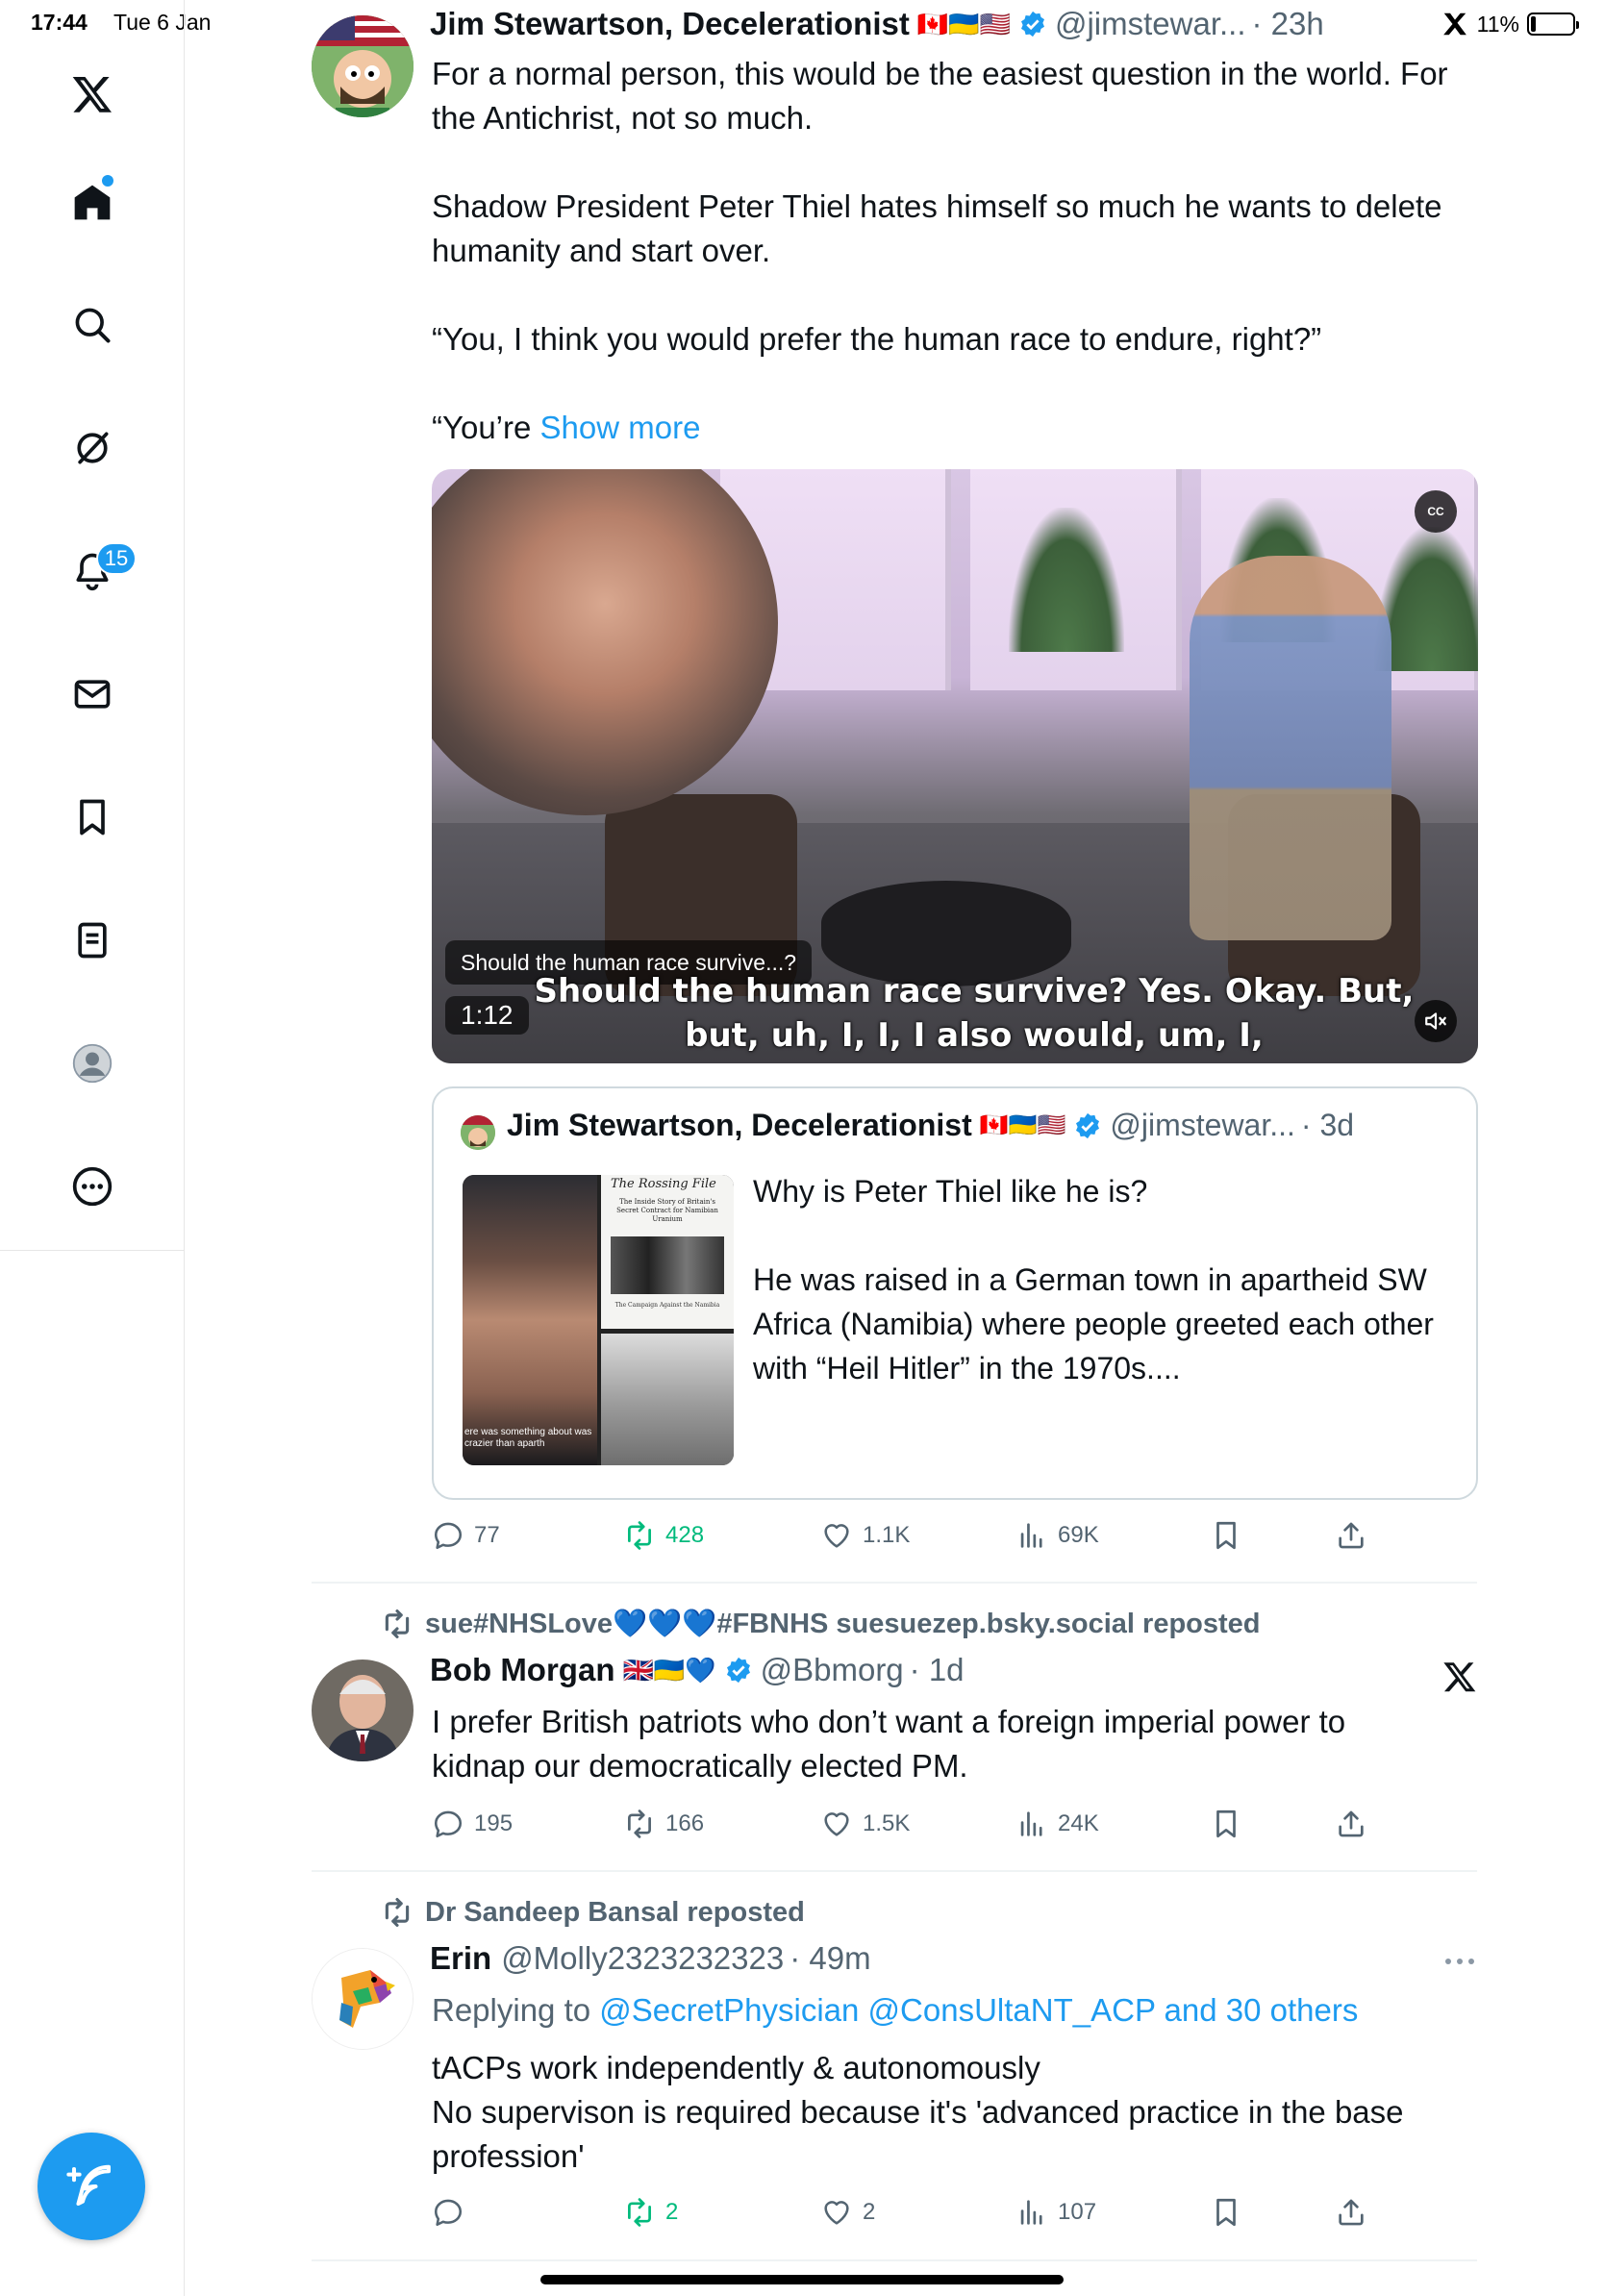  I want to click on author-name: Jim Stewartson, Decelerationist, so click(670, 24).